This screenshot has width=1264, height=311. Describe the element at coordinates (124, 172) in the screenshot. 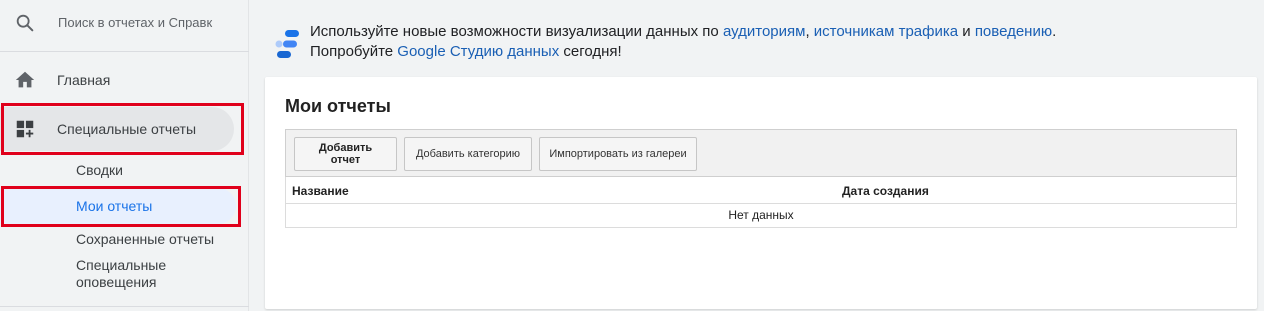

I see `sub-item-summaries: Сводки` at that location.